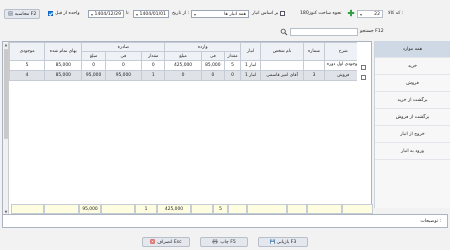 The height and width of the screenshot is (250, 450). I want to click on col-header-out-amount: مبلغ, so click(93, 56).